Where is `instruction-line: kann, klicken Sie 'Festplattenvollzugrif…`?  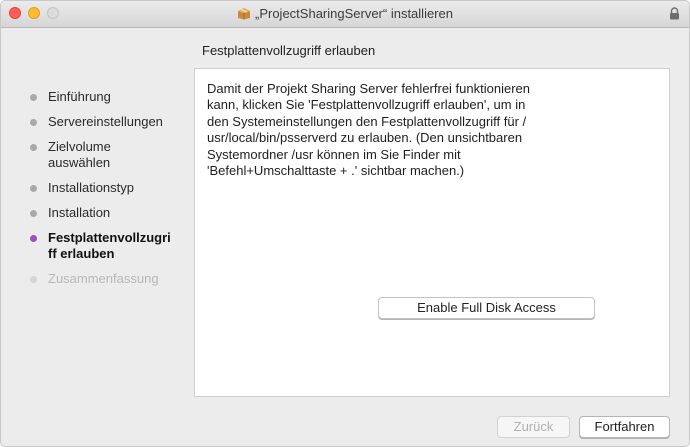 instruction-line: kann, klicken Sie 'Festplattenvollzugrif… is located at coordinates (366, 105).